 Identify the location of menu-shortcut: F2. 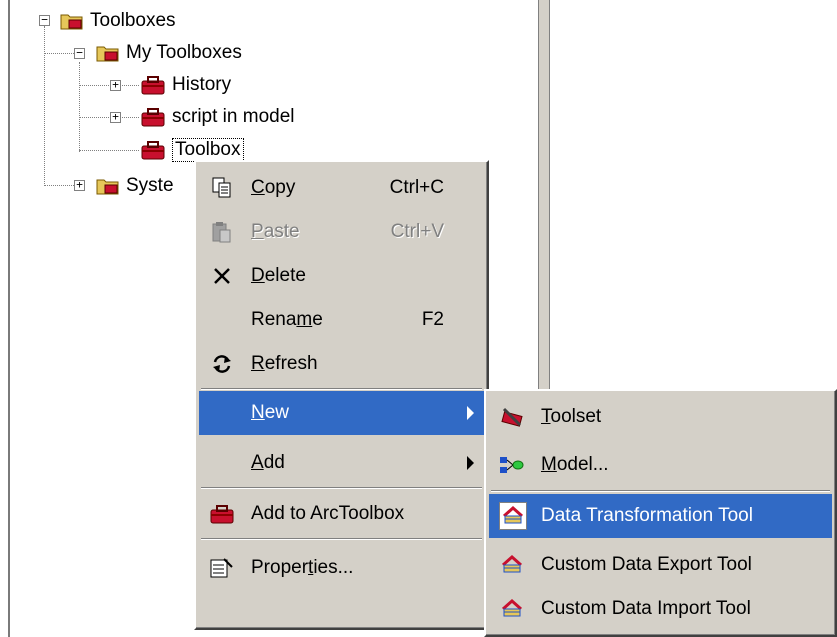
(432, 319).